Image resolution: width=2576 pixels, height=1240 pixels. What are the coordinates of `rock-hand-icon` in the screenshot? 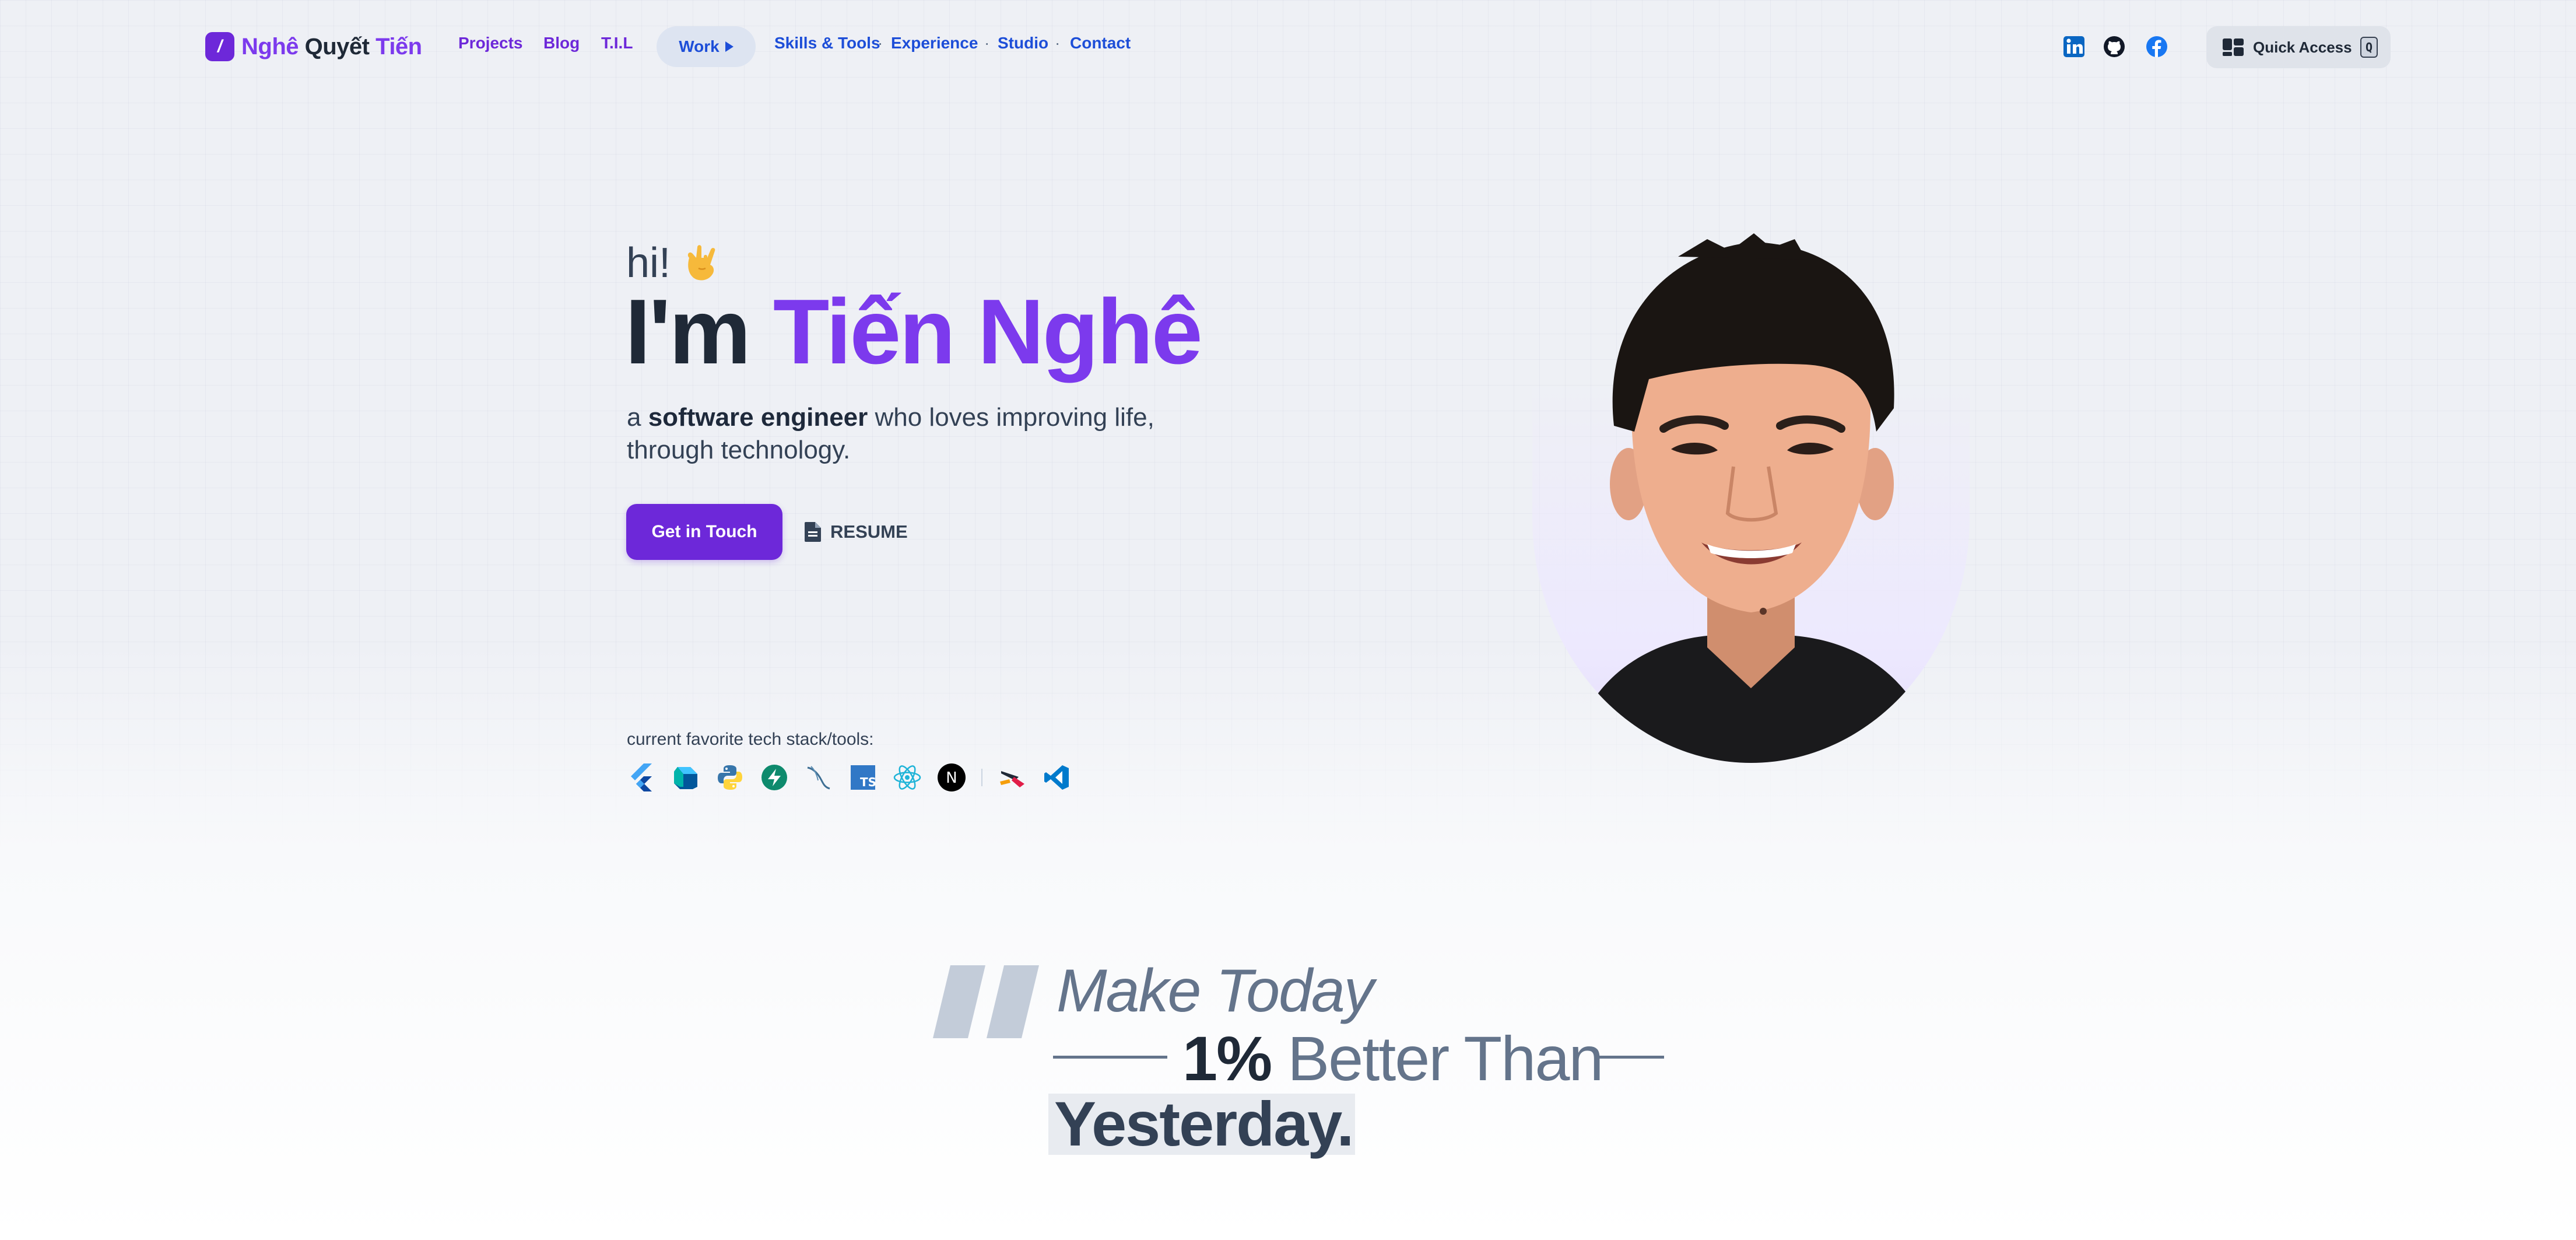 It's located at (701, 263).